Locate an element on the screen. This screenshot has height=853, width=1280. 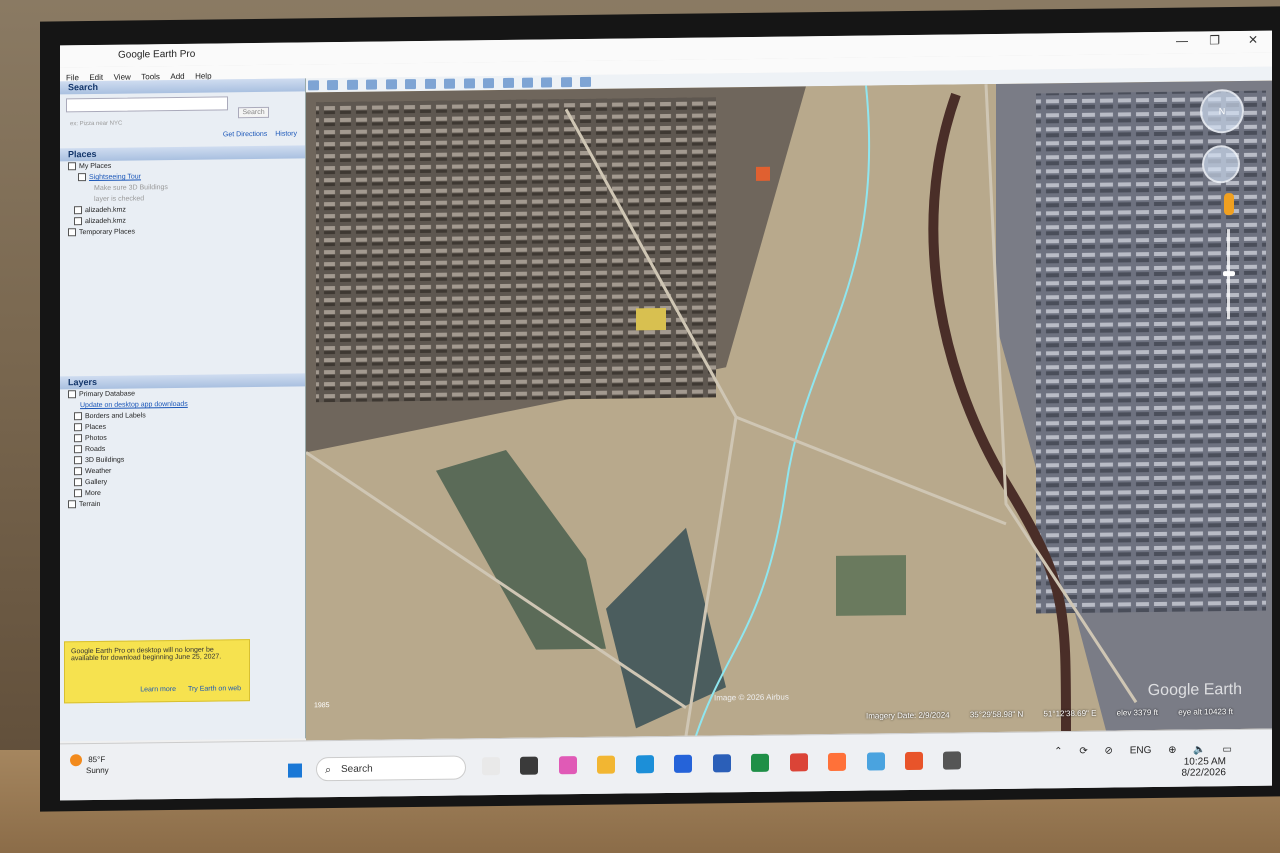
print-icon is located at coordinates (527, 82).